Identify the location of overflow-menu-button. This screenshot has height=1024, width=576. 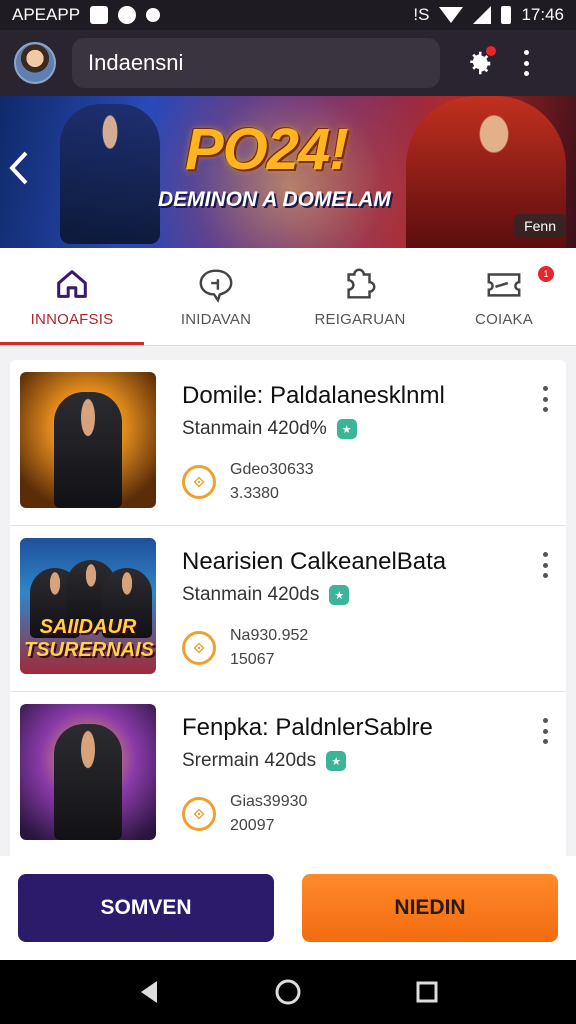
(526, 63).